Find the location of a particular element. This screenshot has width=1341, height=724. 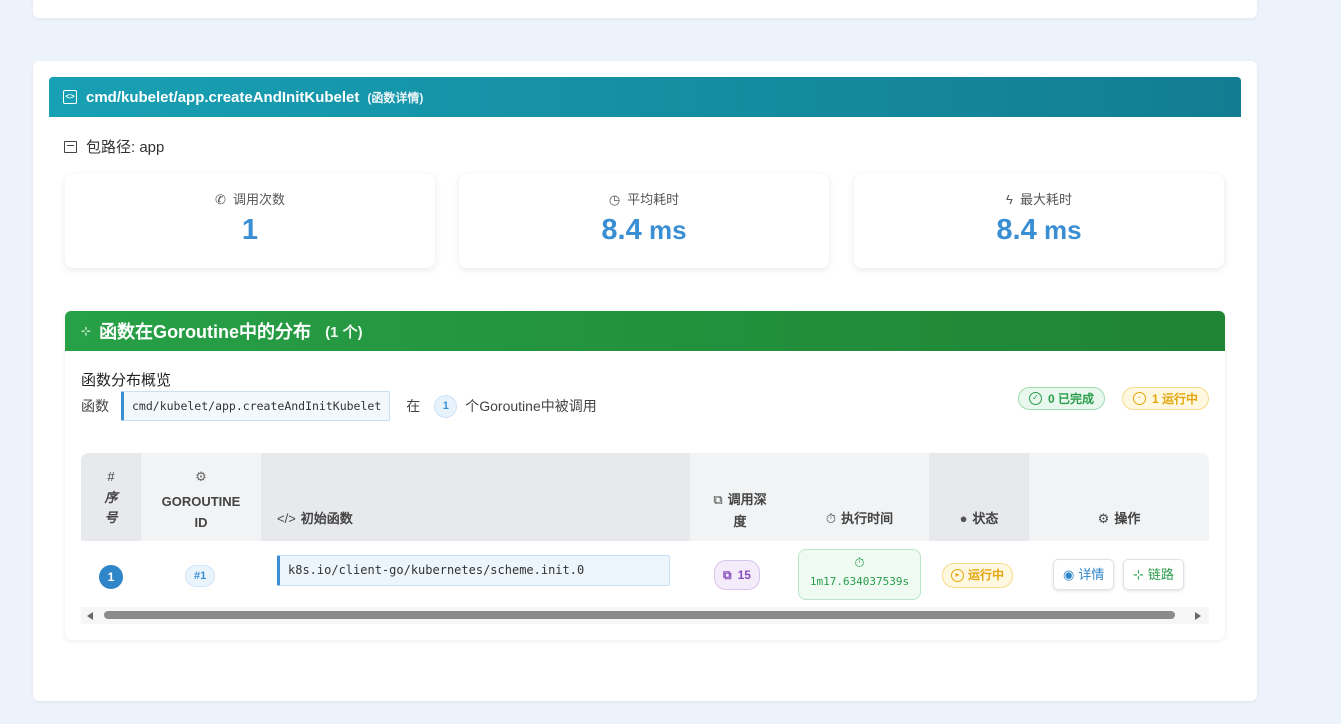

depth-badge: ⧉ 15 is located at coordinates (737, 575).